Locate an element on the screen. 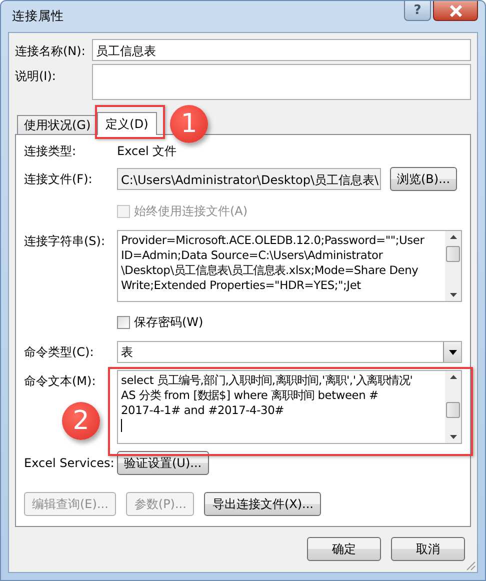 Image resolution: width=486 pixels, height=581 pixels. dropdown-arrow-icon is located at coordinates (452, 352).